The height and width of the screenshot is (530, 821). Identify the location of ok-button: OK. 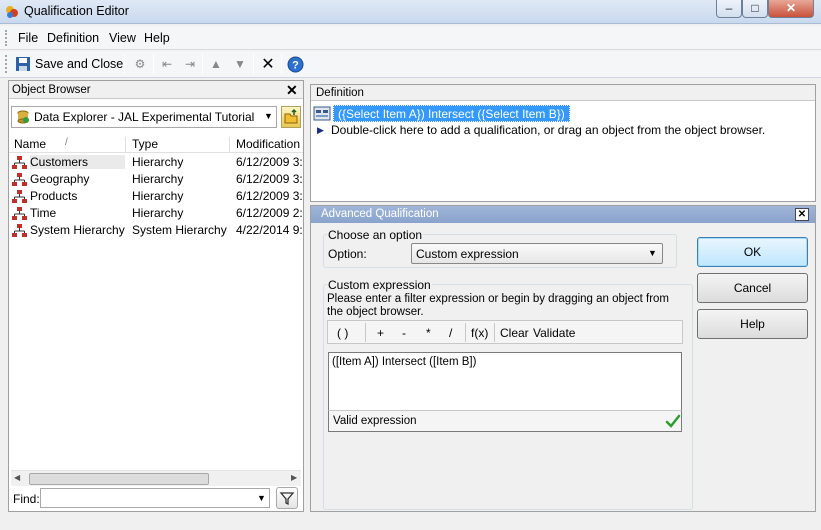
(752, 252).